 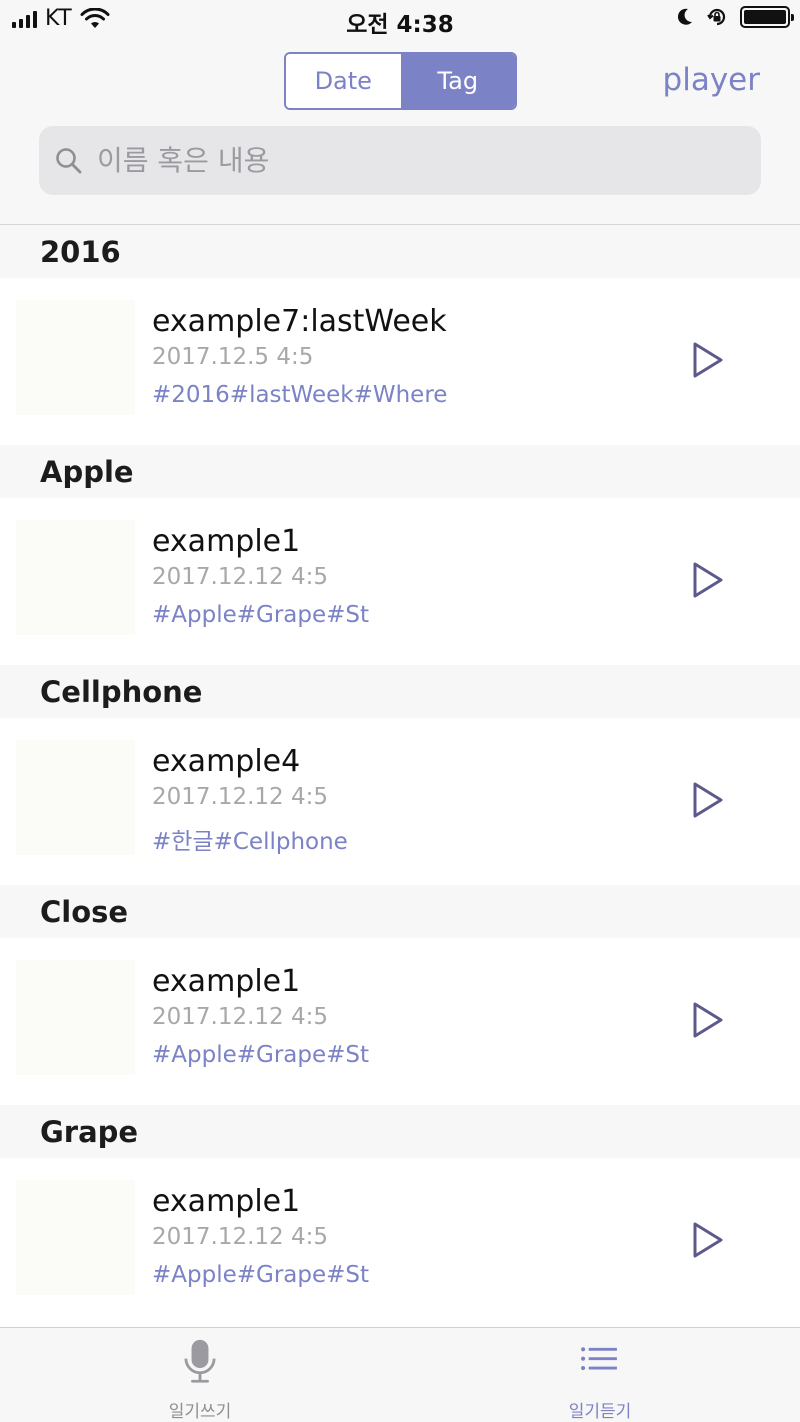 What do you see at coordinates (600, 1375) in the screenshot?
I see `tab-listen-diary: 일기듣기` at bounding box center [600, 1375].